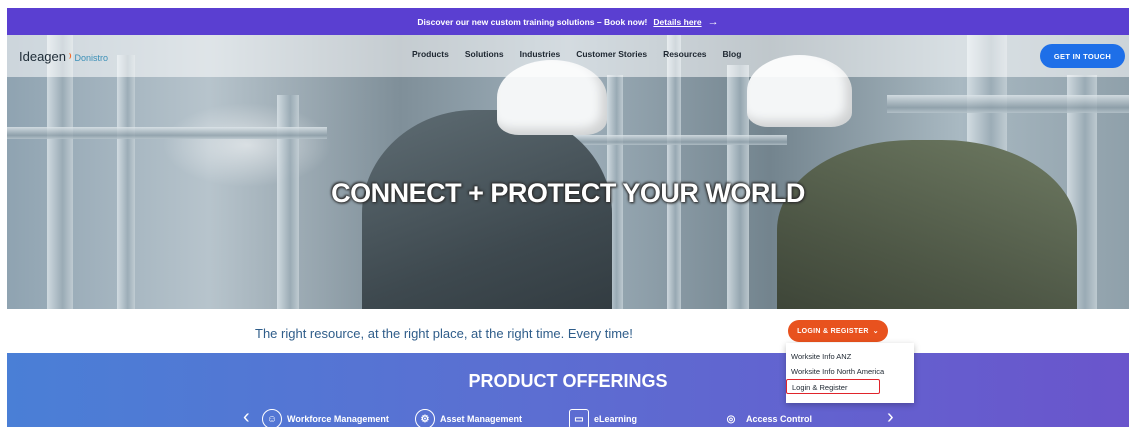  What do you see at coordinates (611, 54) in the screenshot?
I see `nav-item-customer-stories: Customer Stories` at bounding box center [611, 54].